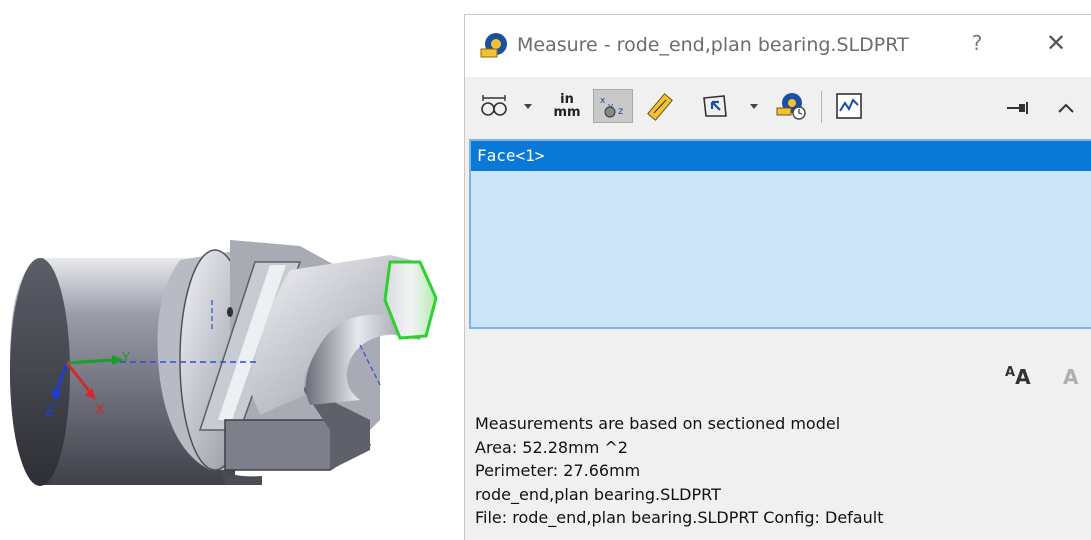  What do you see at coordinates (598, 494) in the screenshot?
I see `result-part-name: rode_end,plan bearing.SLDPRT` at bounding box center [598, 494].